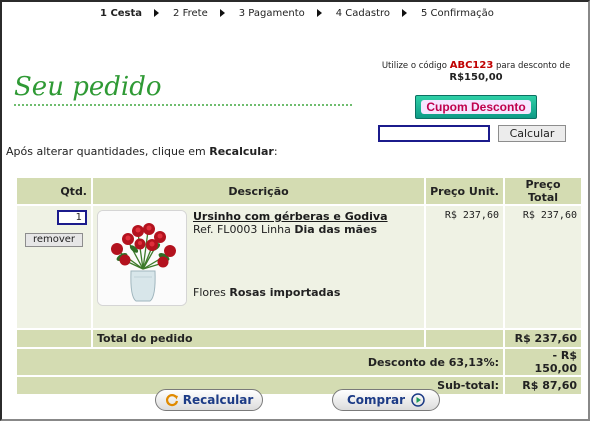  What do you see at coordinates (363, 13) in the screenshot?
I see `step-label: 4 Cadastro` at bounding box center [363, 13].